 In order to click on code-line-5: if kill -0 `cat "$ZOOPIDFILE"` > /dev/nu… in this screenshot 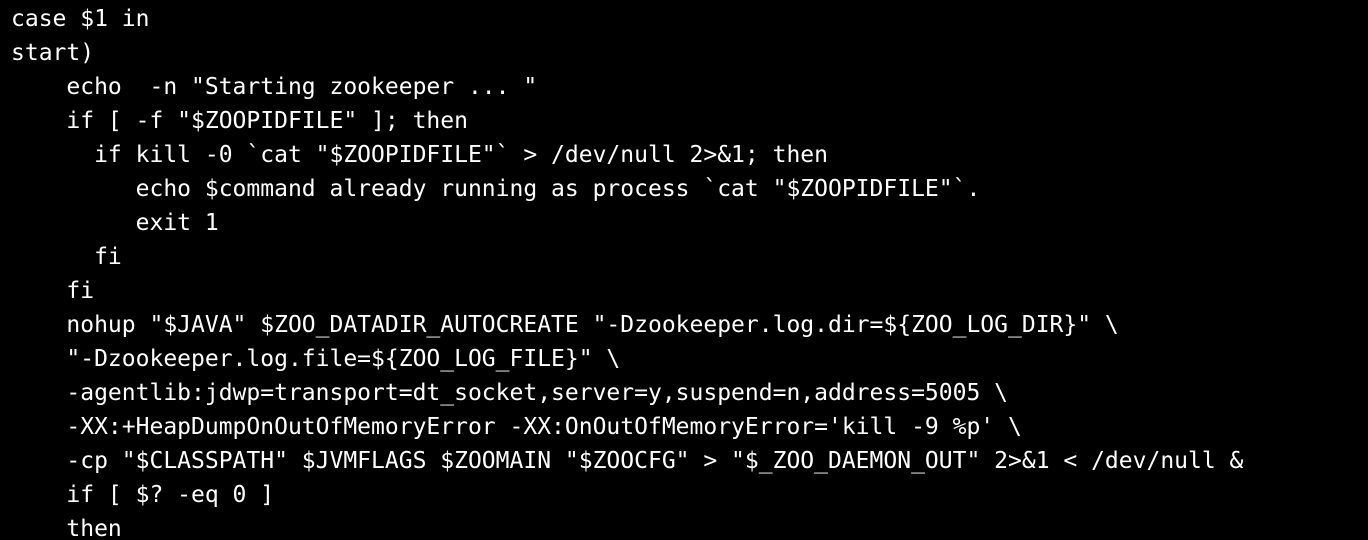, I will do `click(419, 155)`.